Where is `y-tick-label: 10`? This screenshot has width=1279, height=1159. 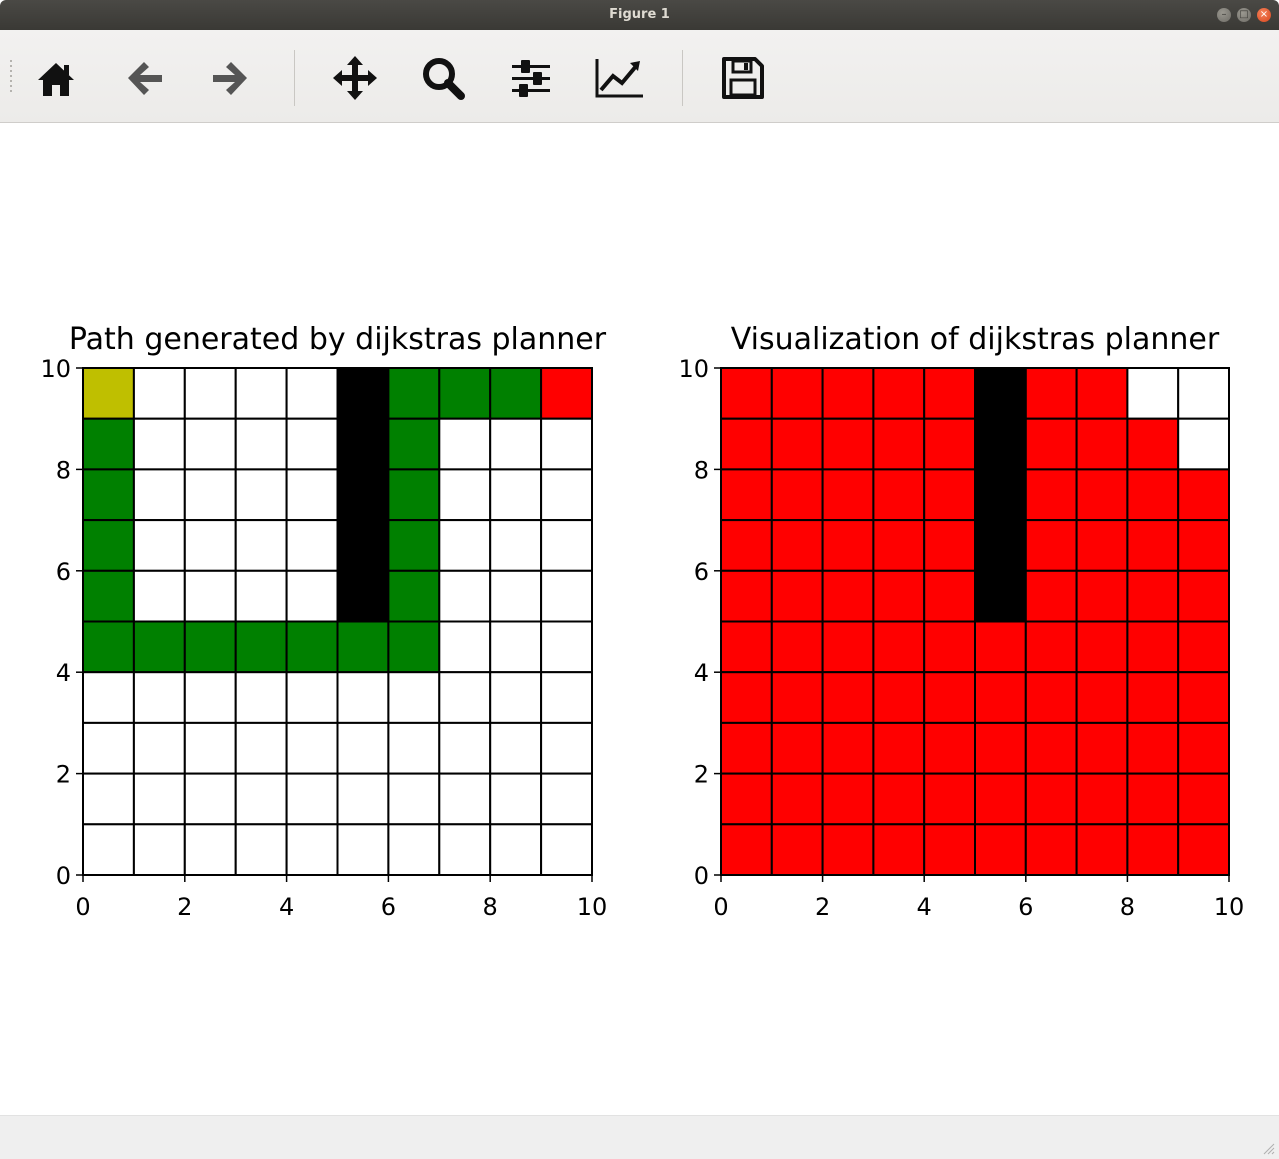
y-tick-label: 10 is located at coordinates (55, 369).